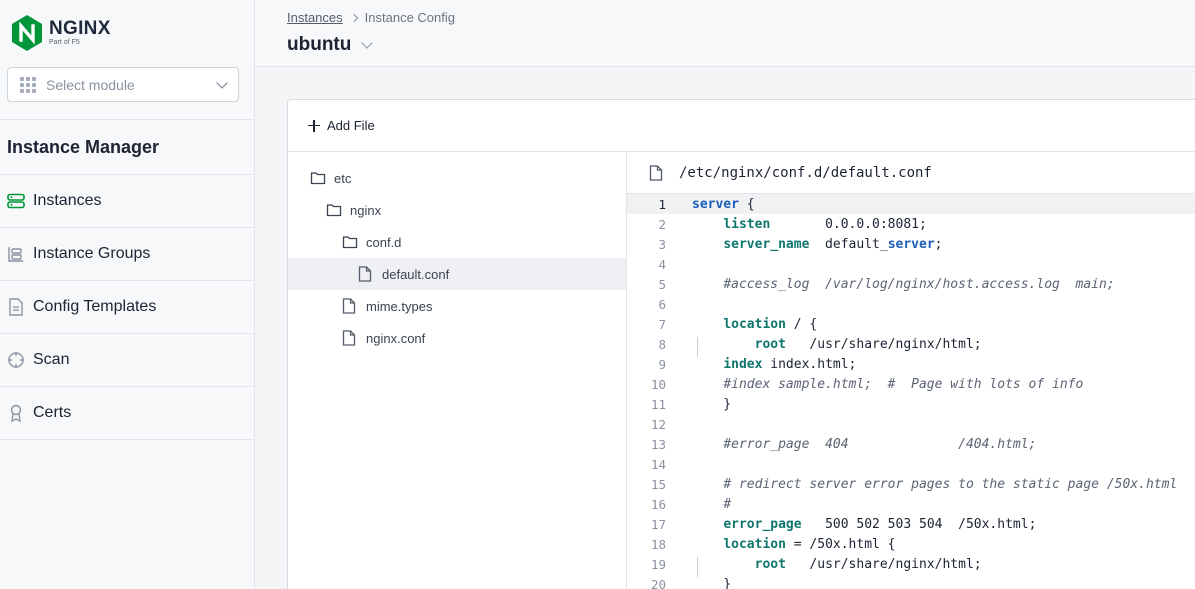 Image resolution: width=1195 pixels, height=589 pixels. I want to click on line-number: 9, so click(662, 364).